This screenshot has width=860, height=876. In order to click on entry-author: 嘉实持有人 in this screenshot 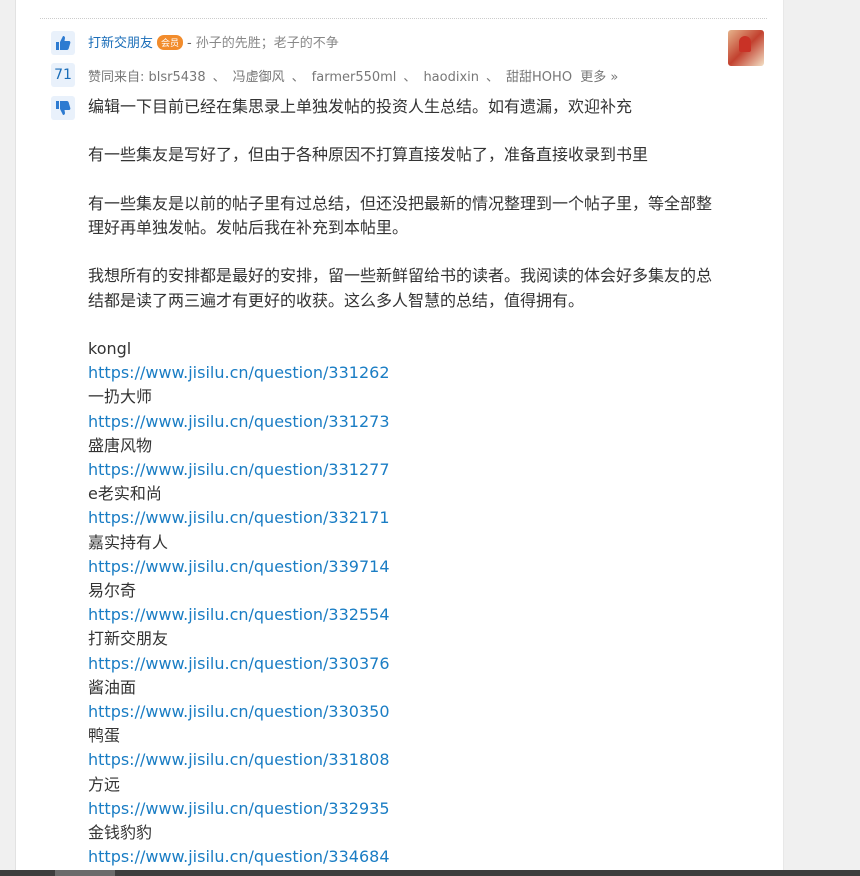, I will do `click(128, 542)`.